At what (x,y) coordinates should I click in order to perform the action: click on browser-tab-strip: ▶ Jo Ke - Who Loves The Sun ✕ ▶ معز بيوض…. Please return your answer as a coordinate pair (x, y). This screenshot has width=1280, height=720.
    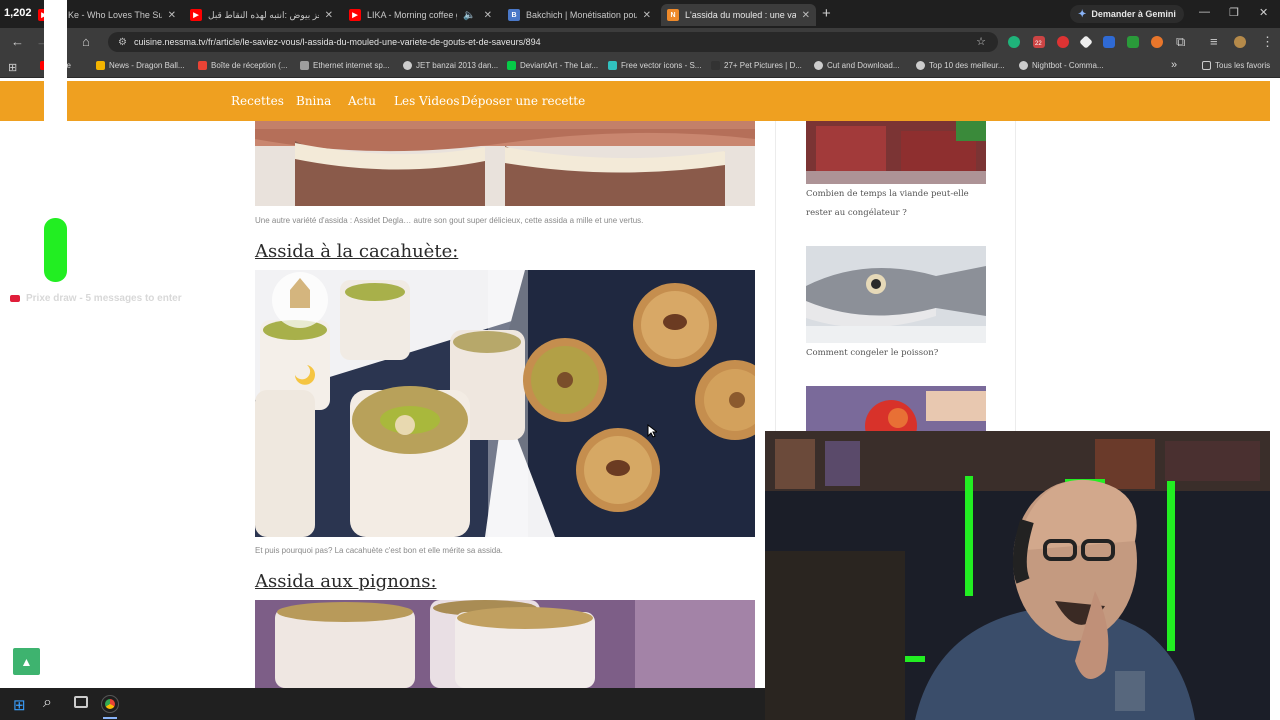
    Looking at the image, I should click on (640, 14).